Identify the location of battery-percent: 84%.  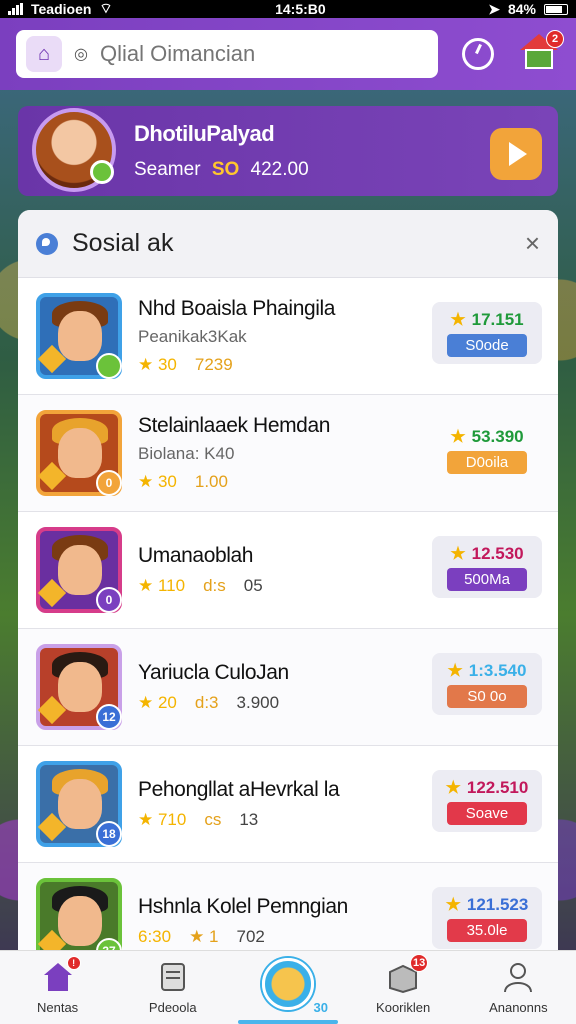
(521, 9).